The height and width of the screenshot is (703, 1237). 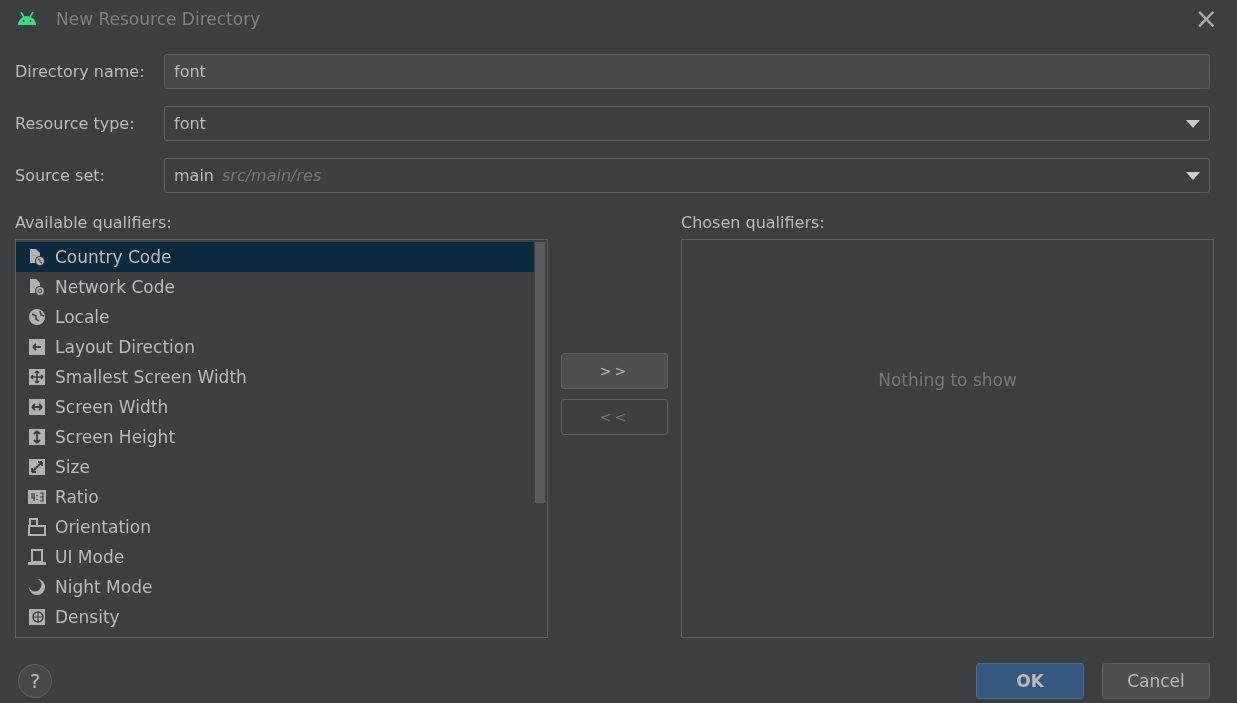 I want to click on dropdown-field: main src/main/res, so click(x=687, y=175).